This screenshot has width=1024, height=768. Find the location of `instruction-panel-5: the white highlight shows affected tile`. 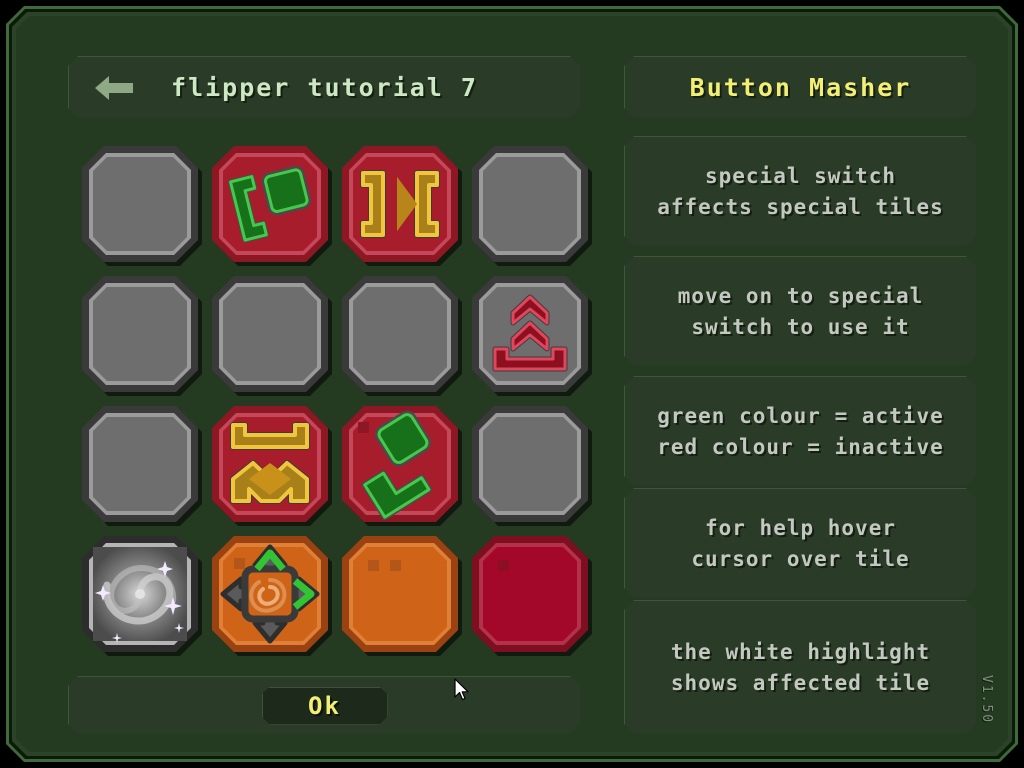

instruction-panel-5: the white highlight shows affected tile is located at coordinates (800, 667).